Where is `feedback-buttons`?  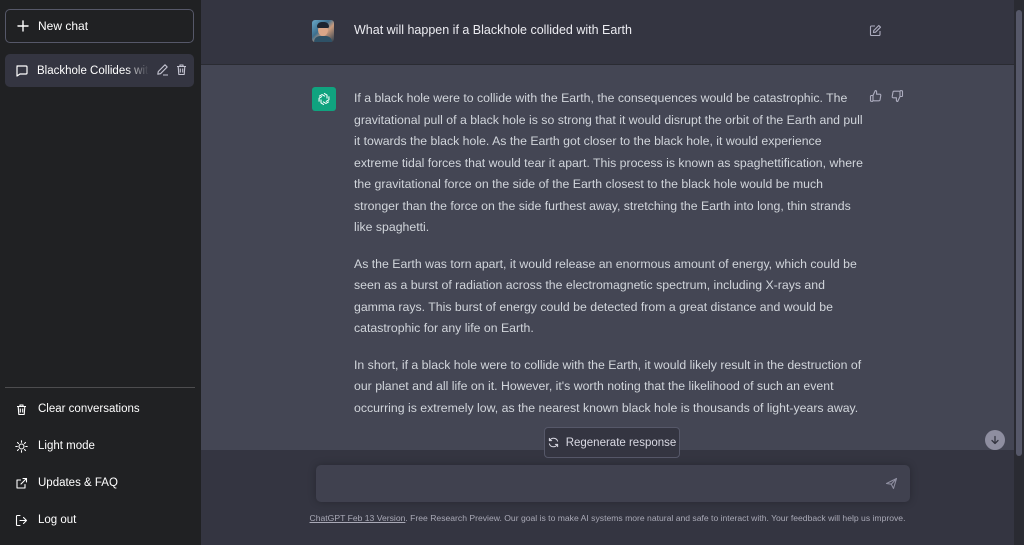 feedback-buttons is located at coordinates (886, 96).